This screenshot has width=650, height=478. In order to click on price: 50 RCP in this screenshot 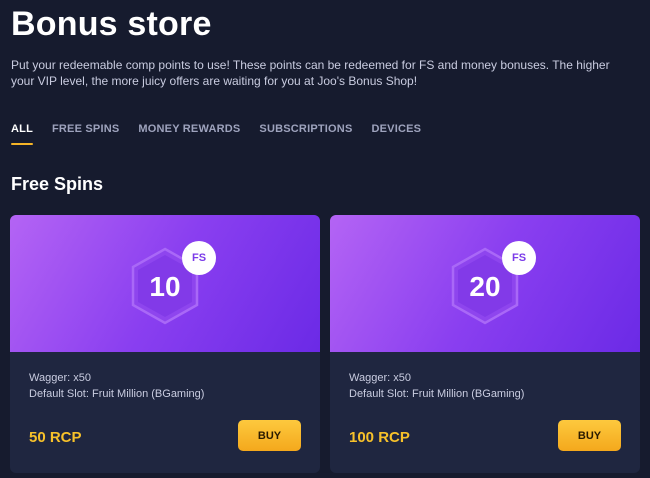, I will do `click(55, 437)`.